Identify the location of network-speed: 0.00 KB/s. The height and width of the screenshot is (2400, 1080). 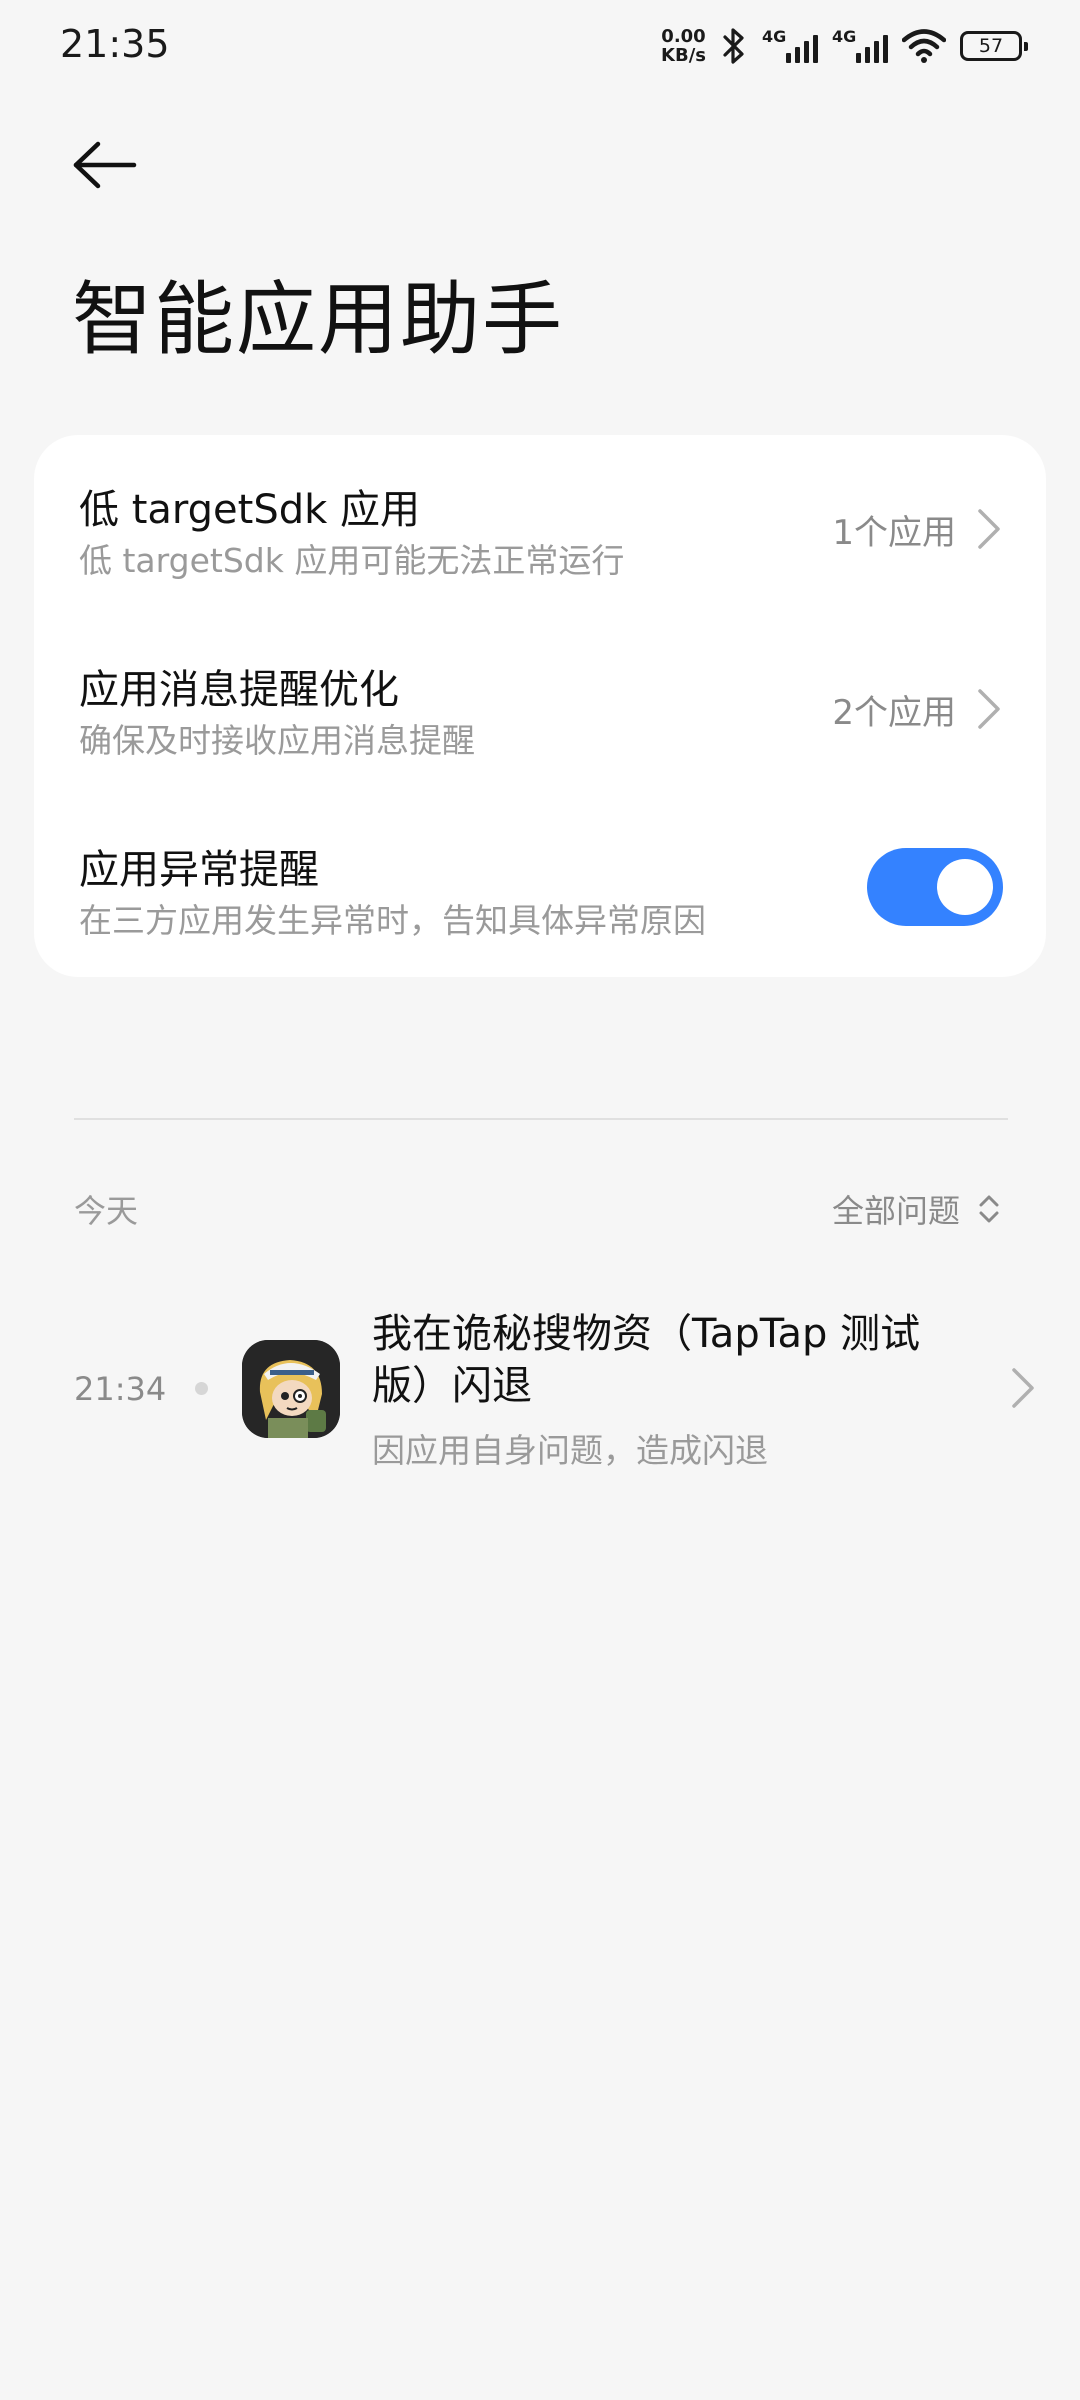
(683, 46).